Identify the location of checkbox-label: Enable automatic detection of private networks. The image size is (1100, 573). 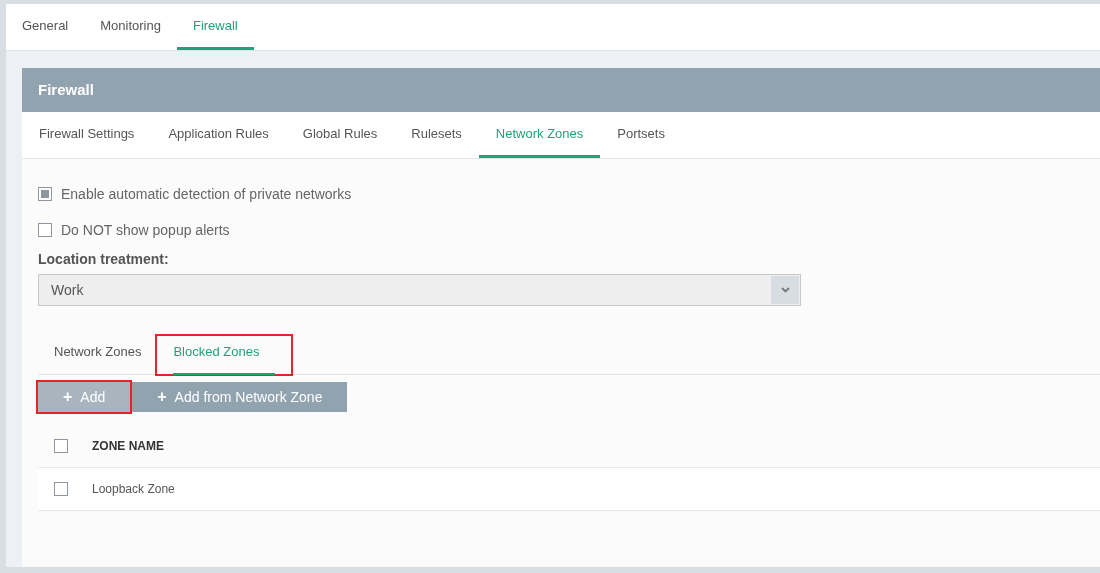
(206, 194).